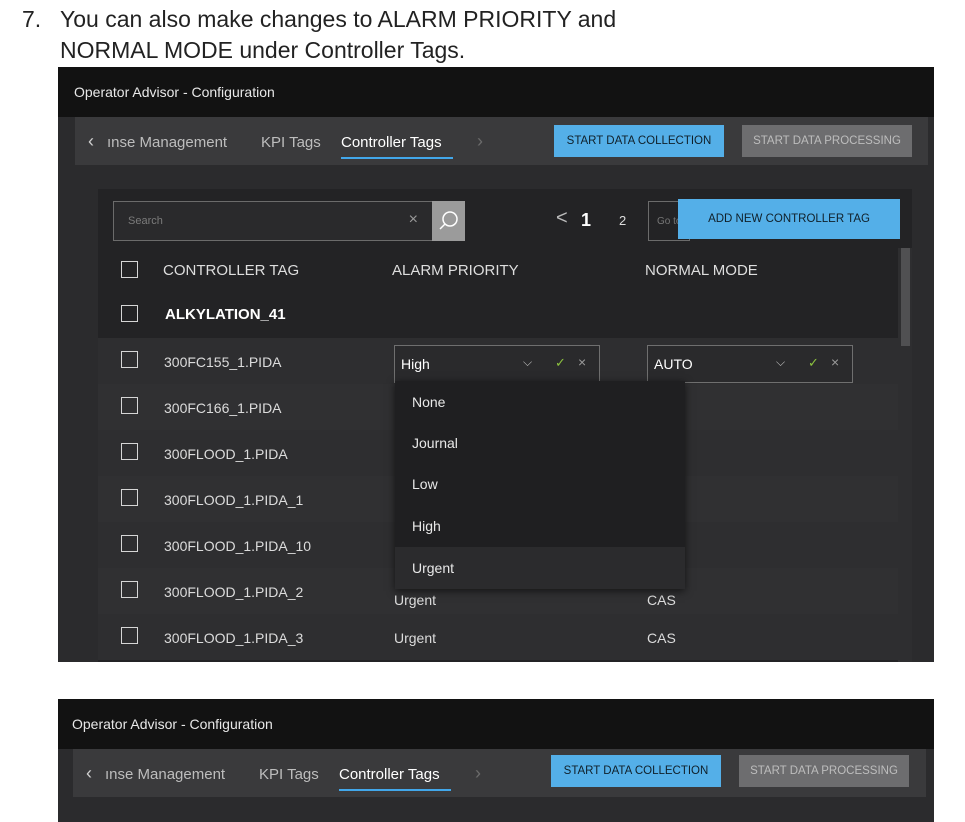 This screenshot has height=822, width=965. I want to click on dropdown-option-urgent: Urgent, so click(540, 568).